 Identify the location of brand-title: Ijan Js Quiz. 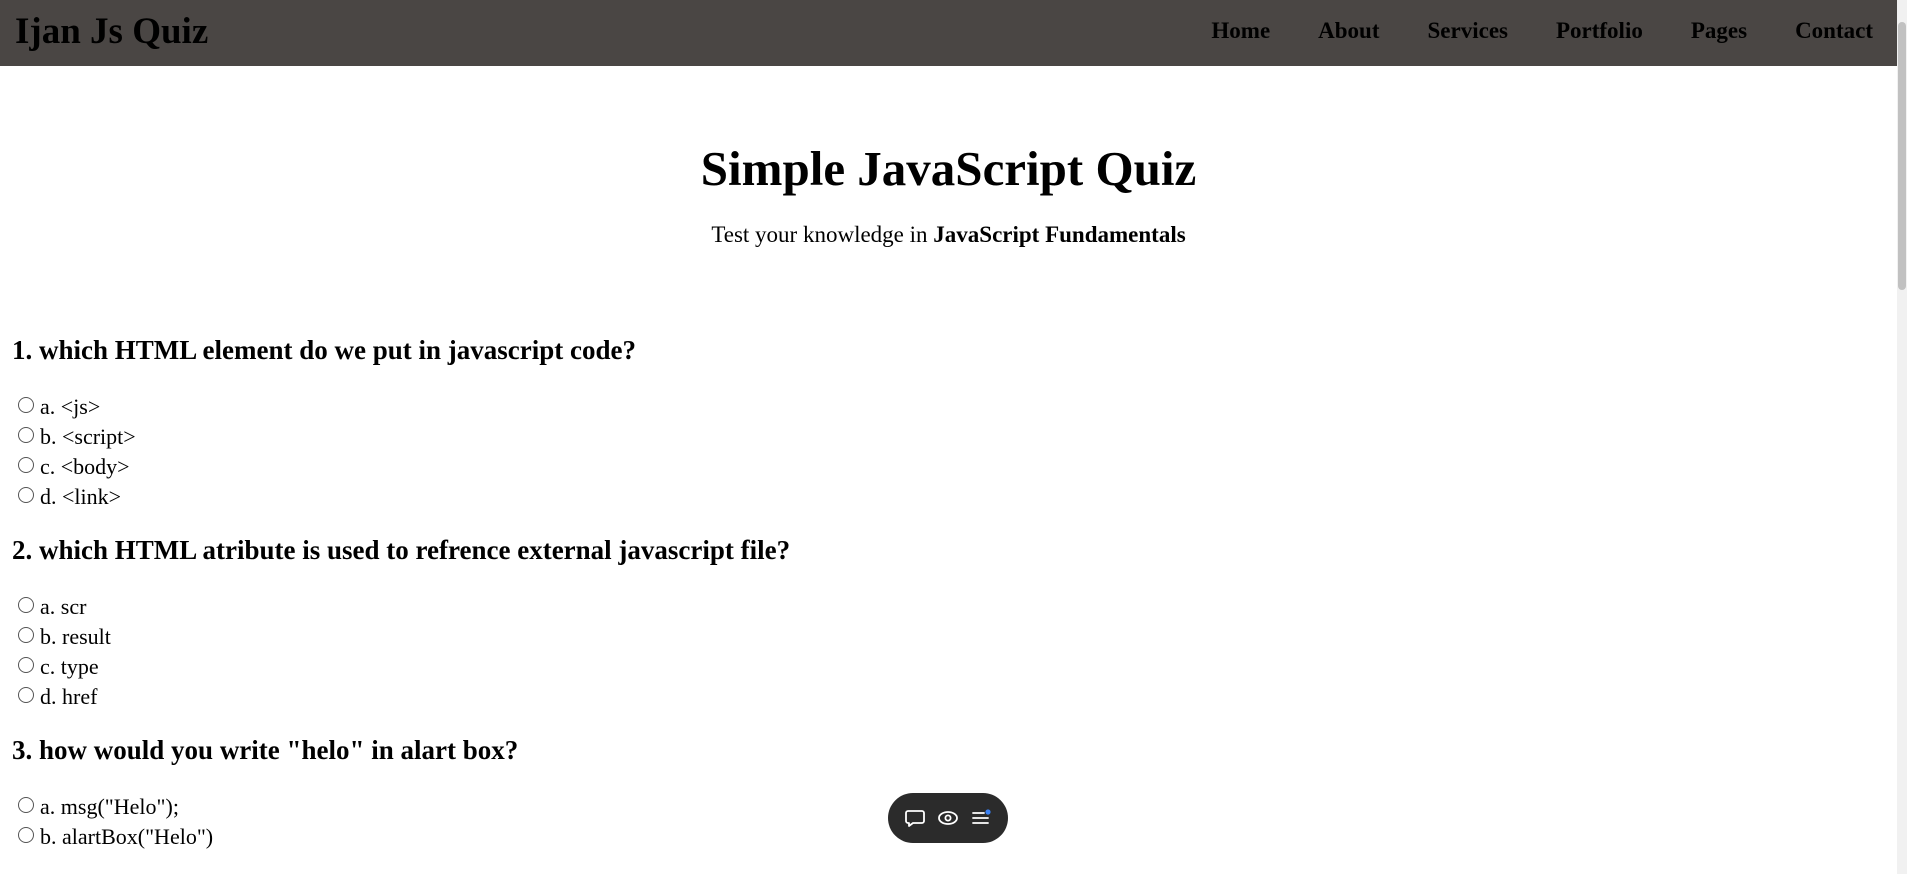
(111, 32).